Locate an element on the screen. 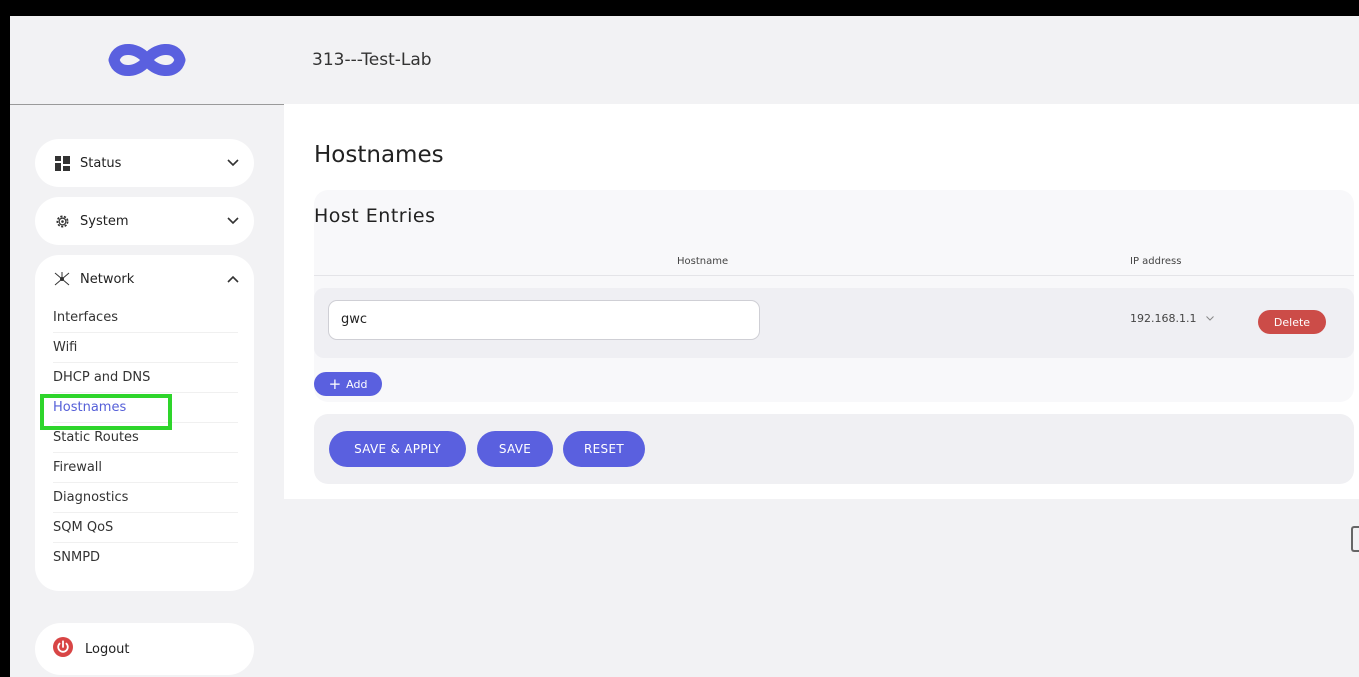 The height and width of the screenshot is (677, 1359). page-title: Hostnames is located at coordinates (379, 155).